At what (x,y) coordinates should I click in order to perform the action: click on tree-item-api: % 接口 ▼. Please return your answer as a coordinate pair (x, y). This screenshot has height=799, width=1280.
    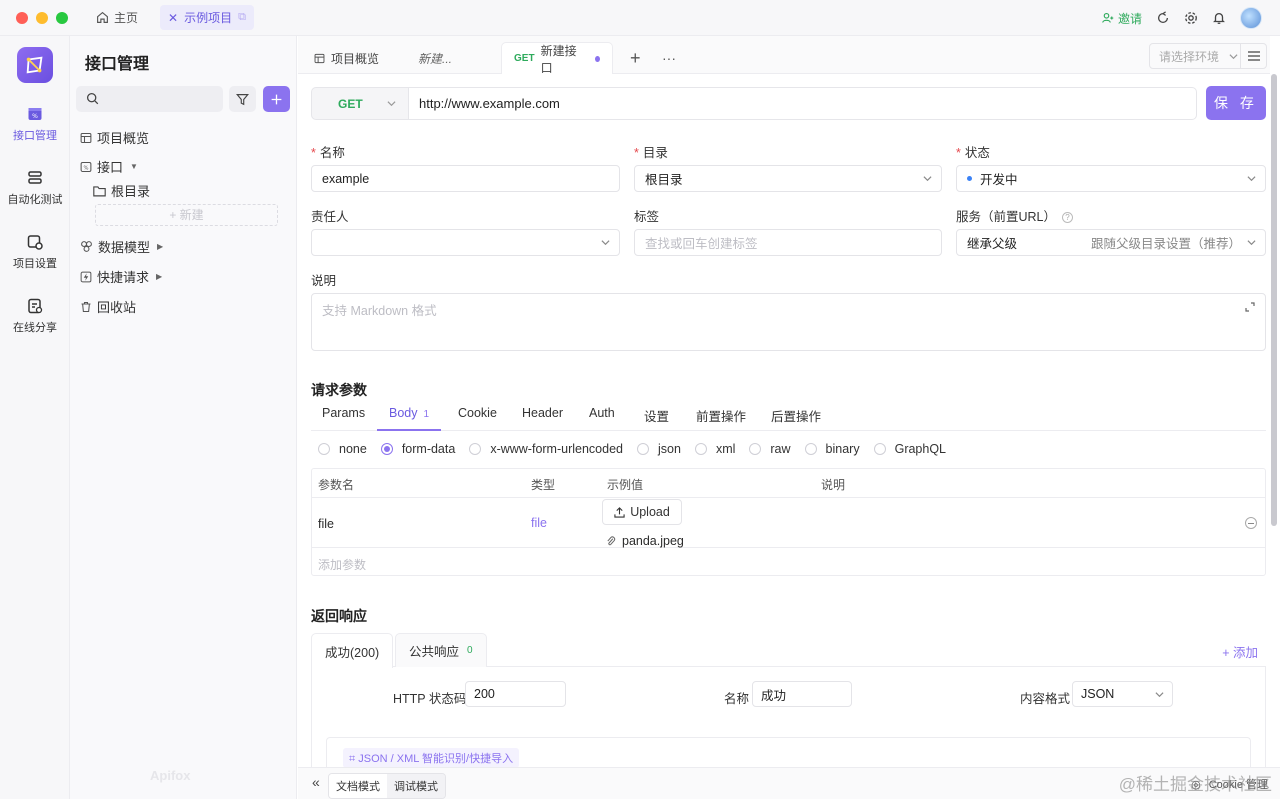
    Looking at the image, I should click on (109, 166).